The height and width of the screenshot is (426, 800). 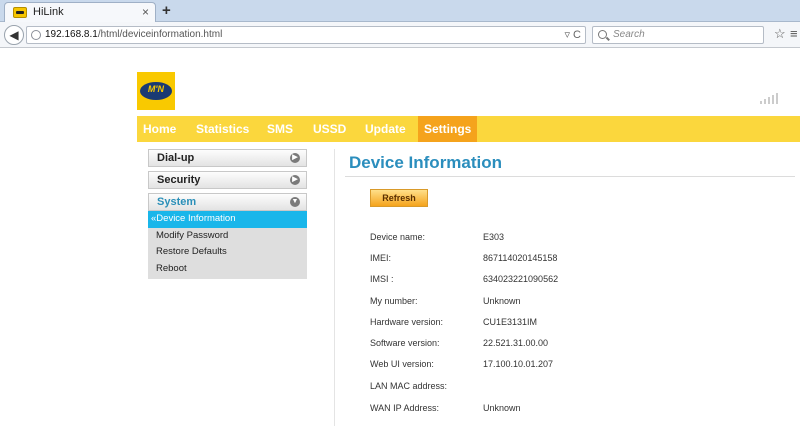 What do you see at coordinates (385, 129) in the screenshot?
I see `nav-update: Update` at bounding box center [385, 129].